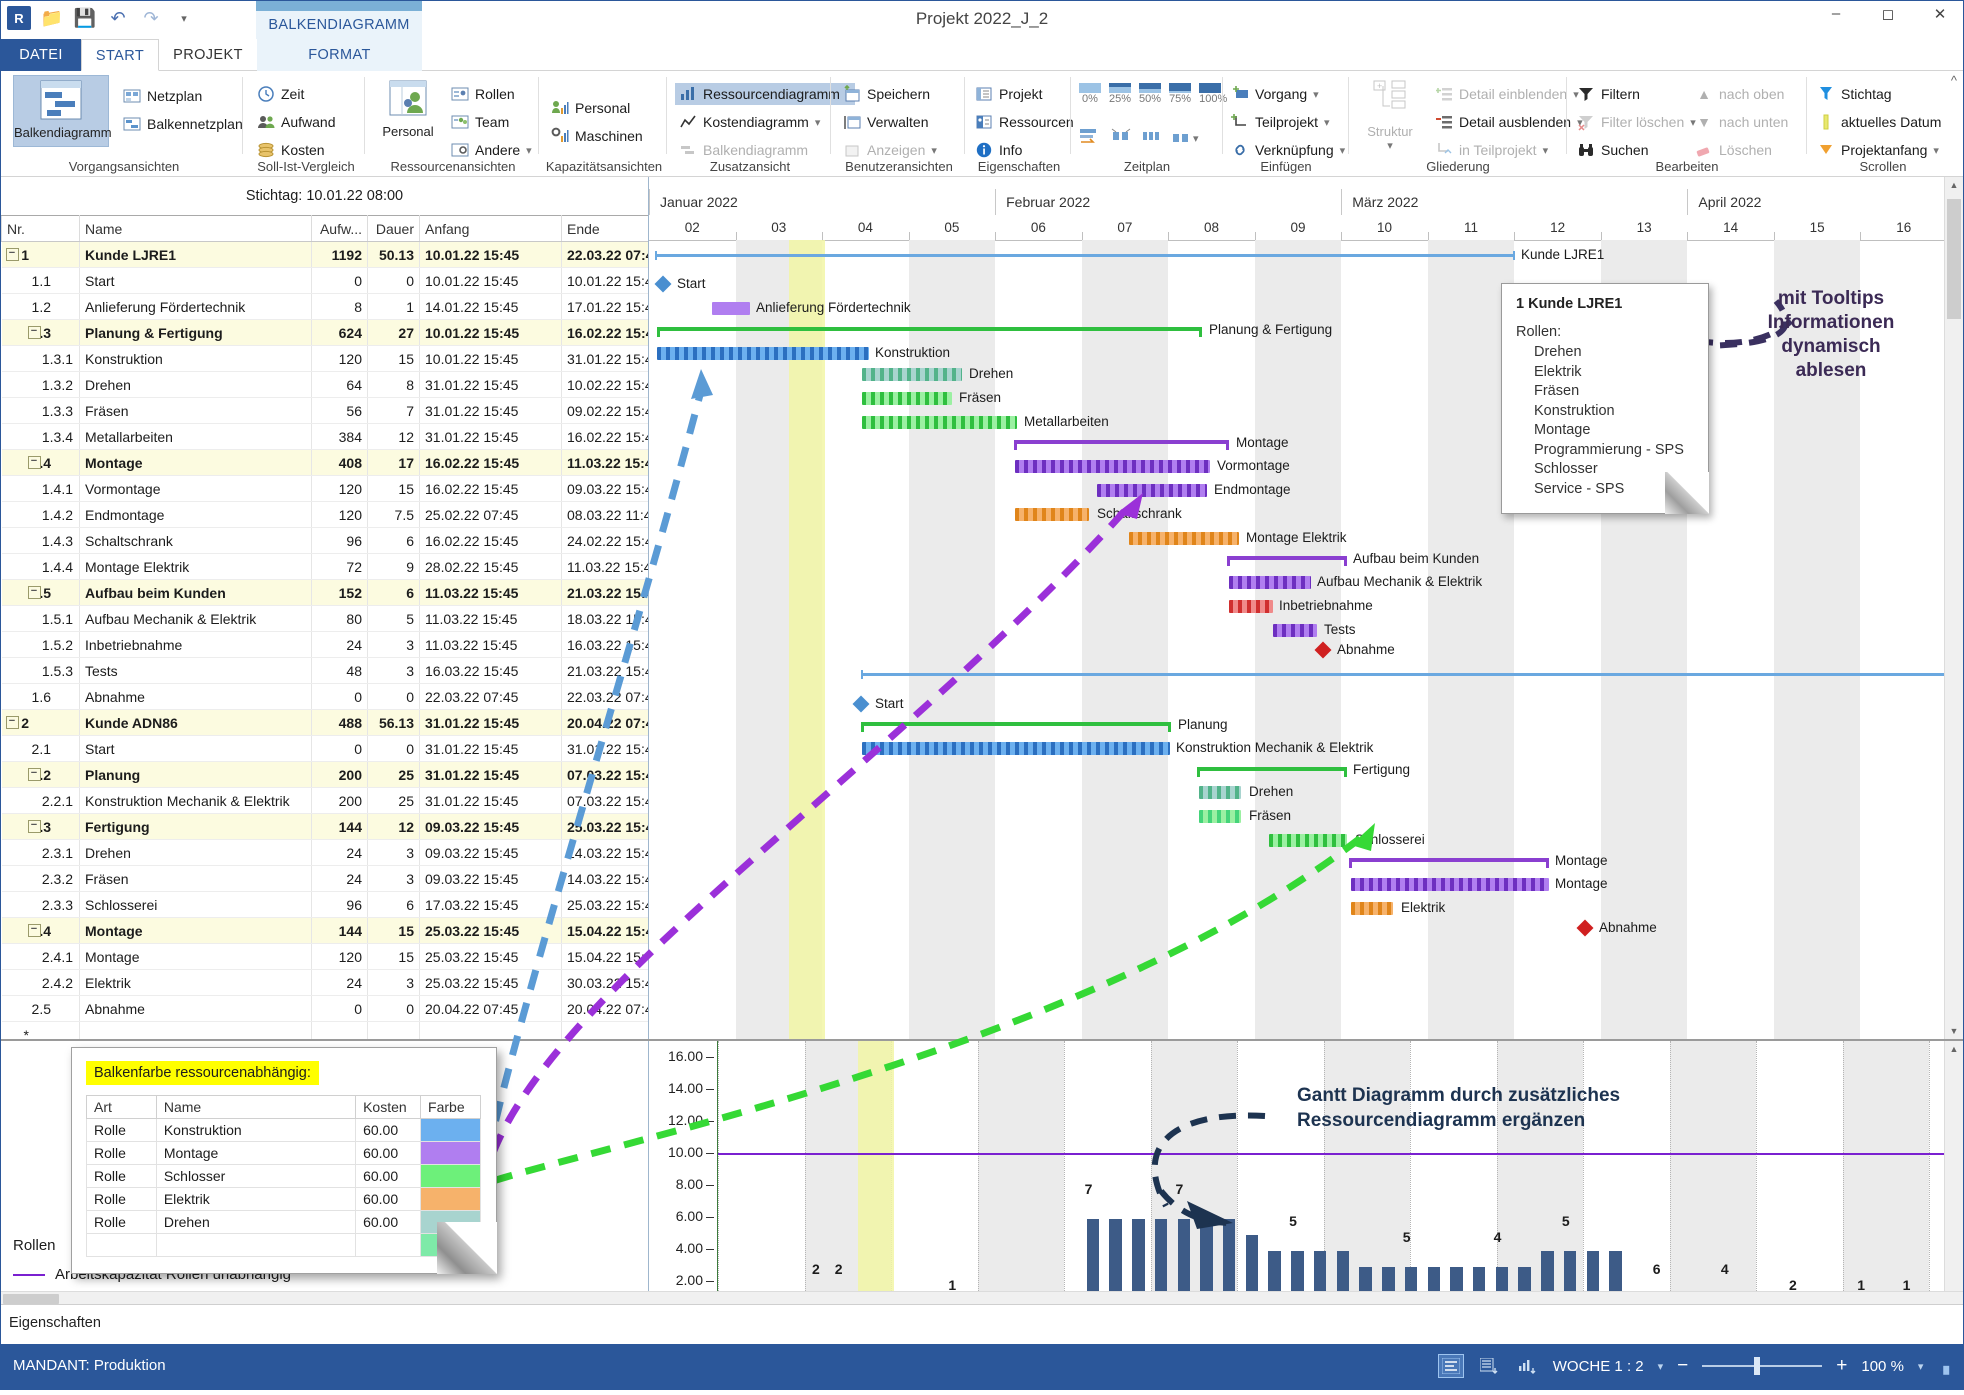  Describe the element at coordinates (885, 122) in the screenshot. I see `verwalten-button: Verwalten` at that location.